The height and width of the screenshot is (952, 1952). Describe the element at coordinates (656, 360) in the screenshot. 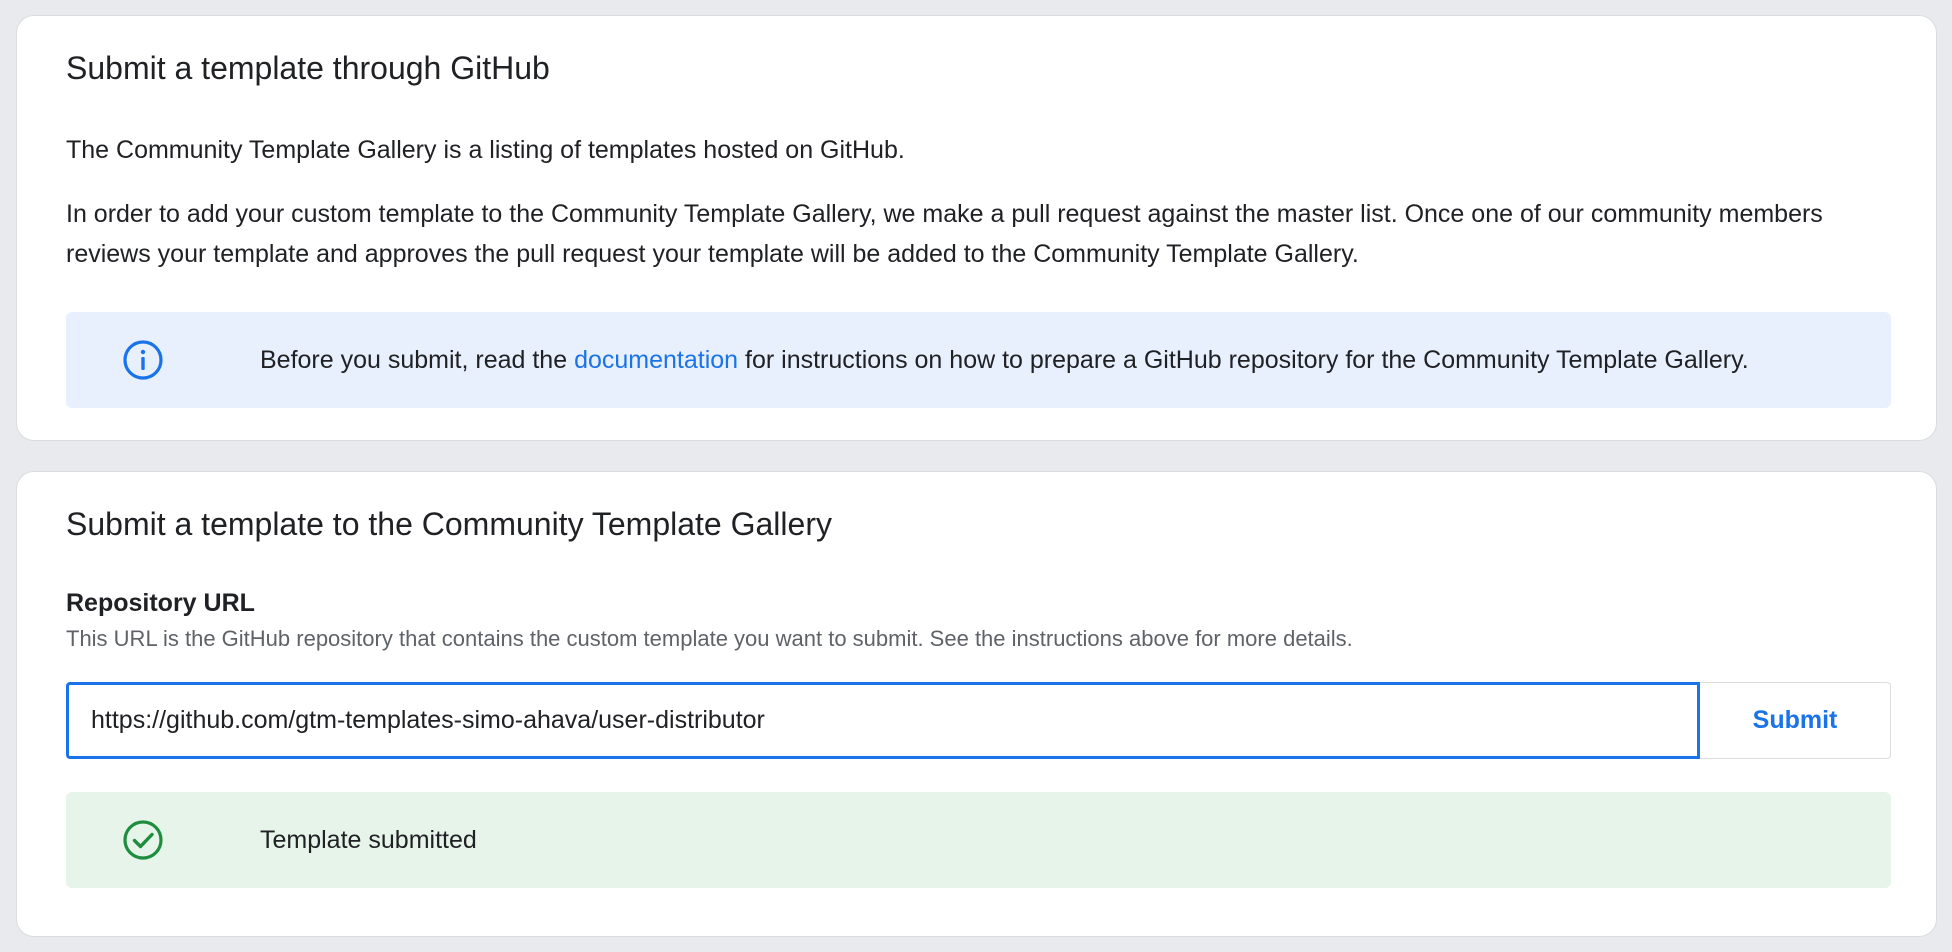

I see `documentation-link: documentation` at that location.